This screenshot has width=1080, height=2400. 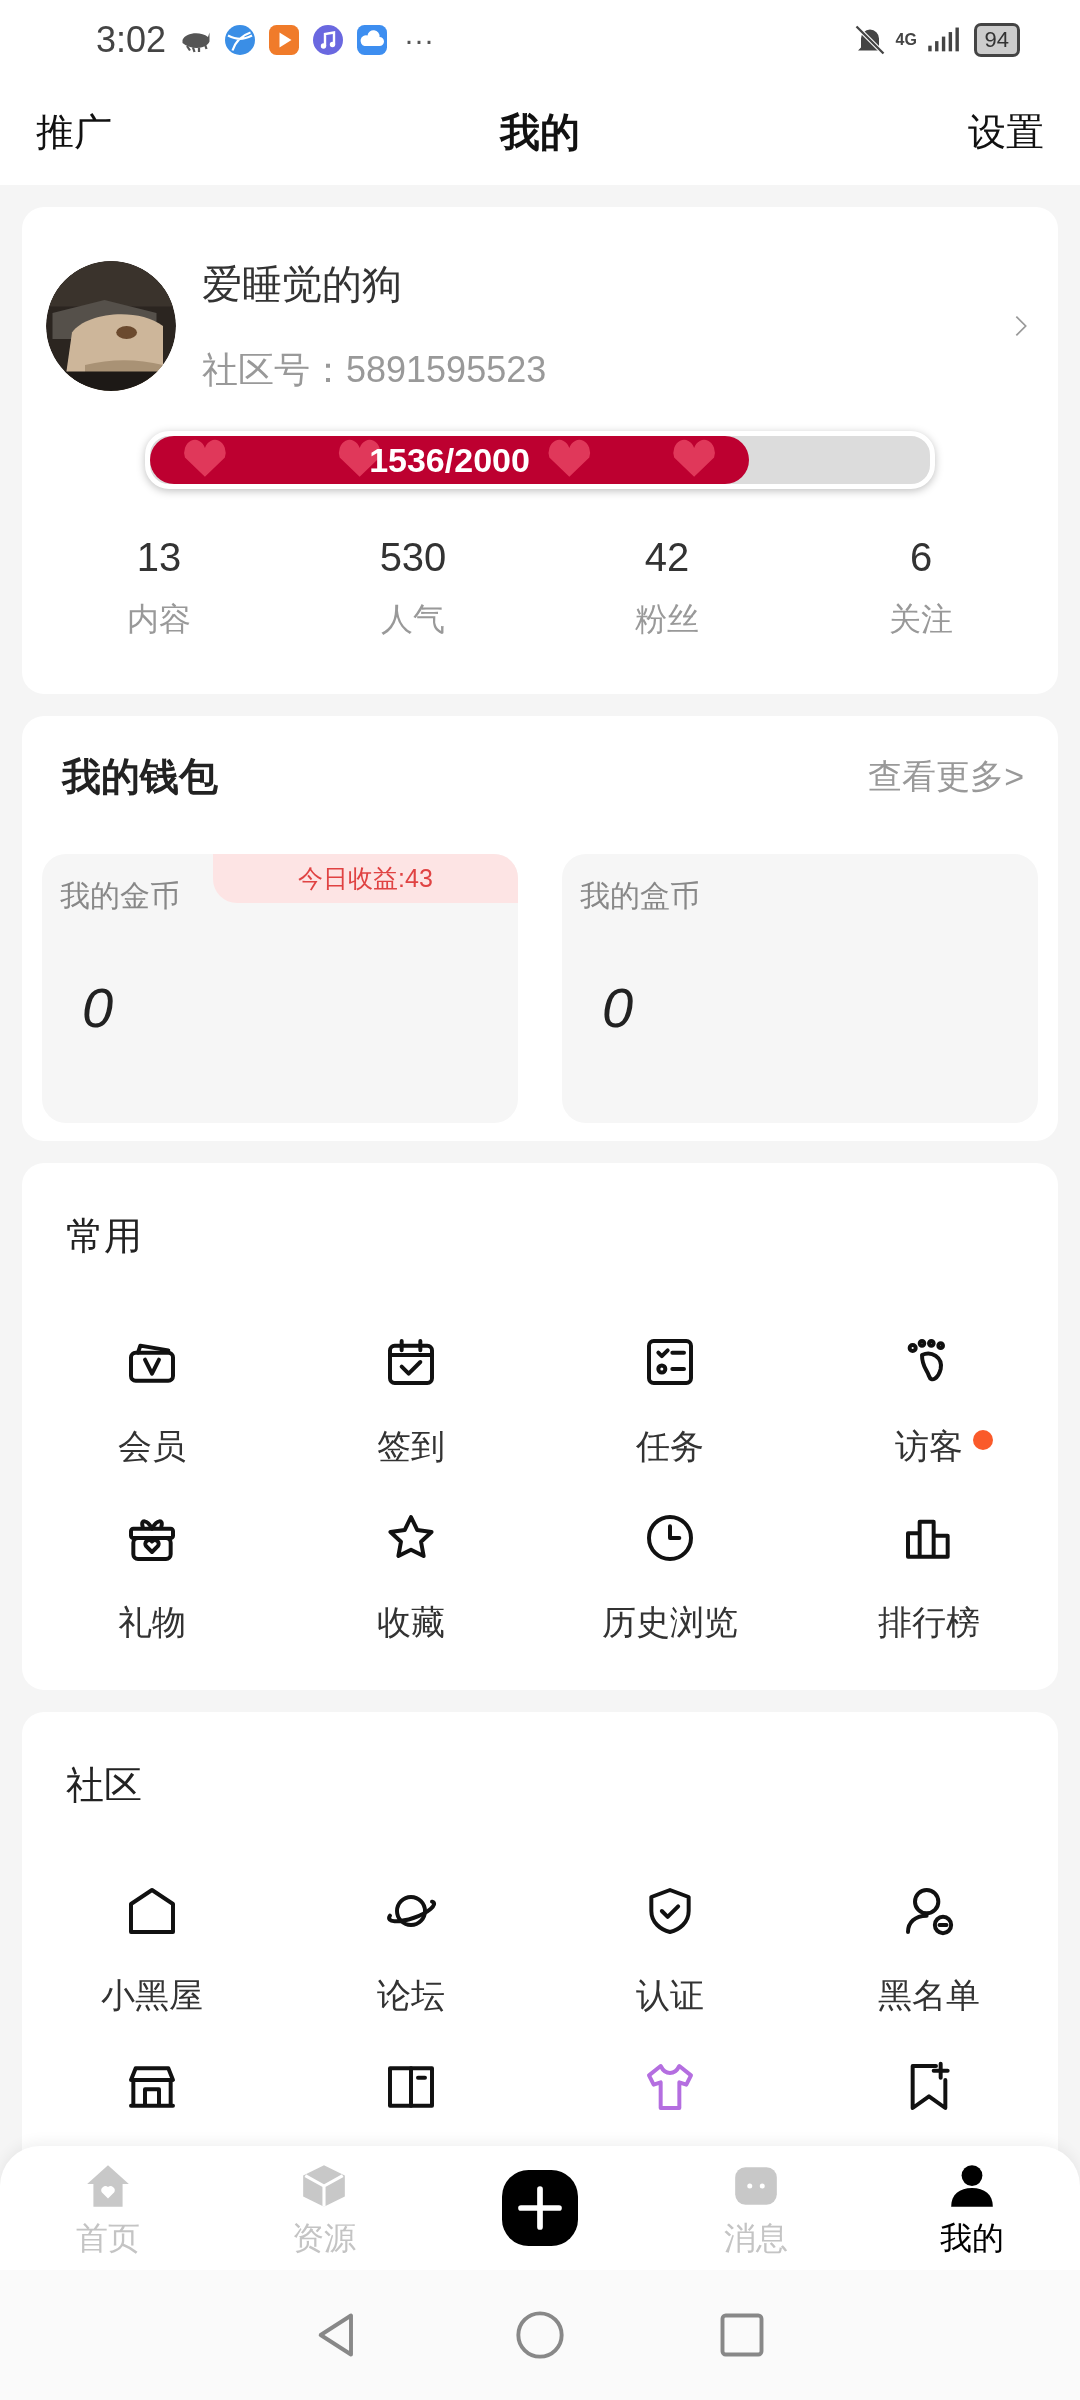 I want to click on home-circle-icon, so click(x=540, y=2335).